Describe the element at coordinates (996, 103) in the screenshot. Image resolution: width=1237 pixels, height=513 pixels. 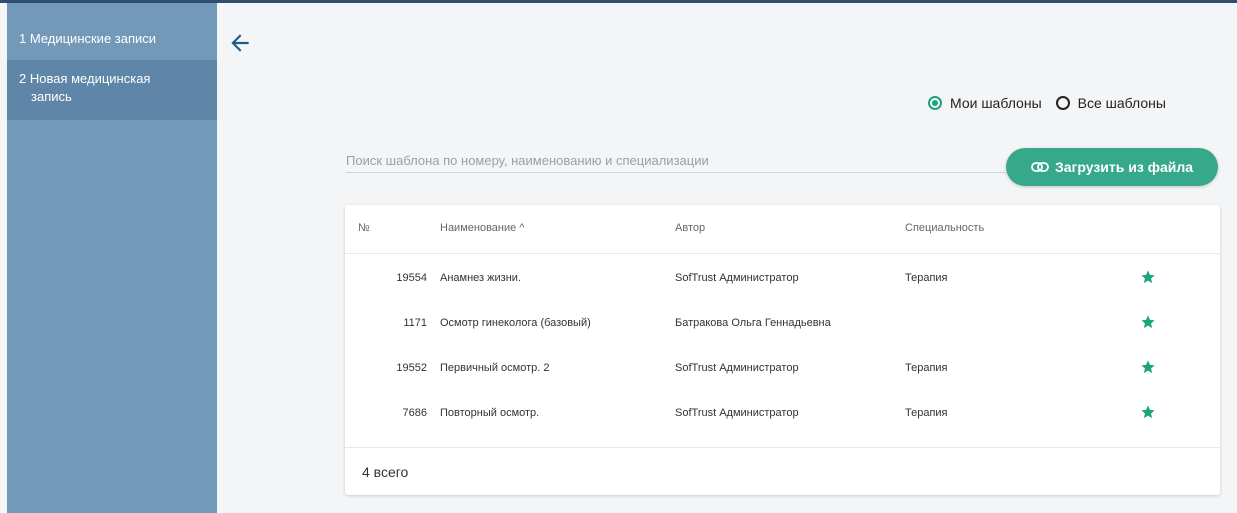
I see `radio-my-templates-label: Мои шаблоны` at that location.